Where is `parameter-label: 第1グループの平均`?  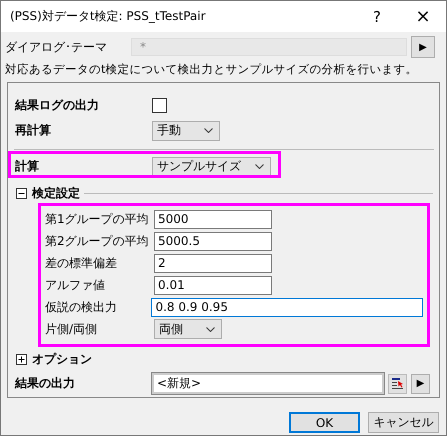 parameter-label: 第1グループの平均 is located at coordinates (97, 219).